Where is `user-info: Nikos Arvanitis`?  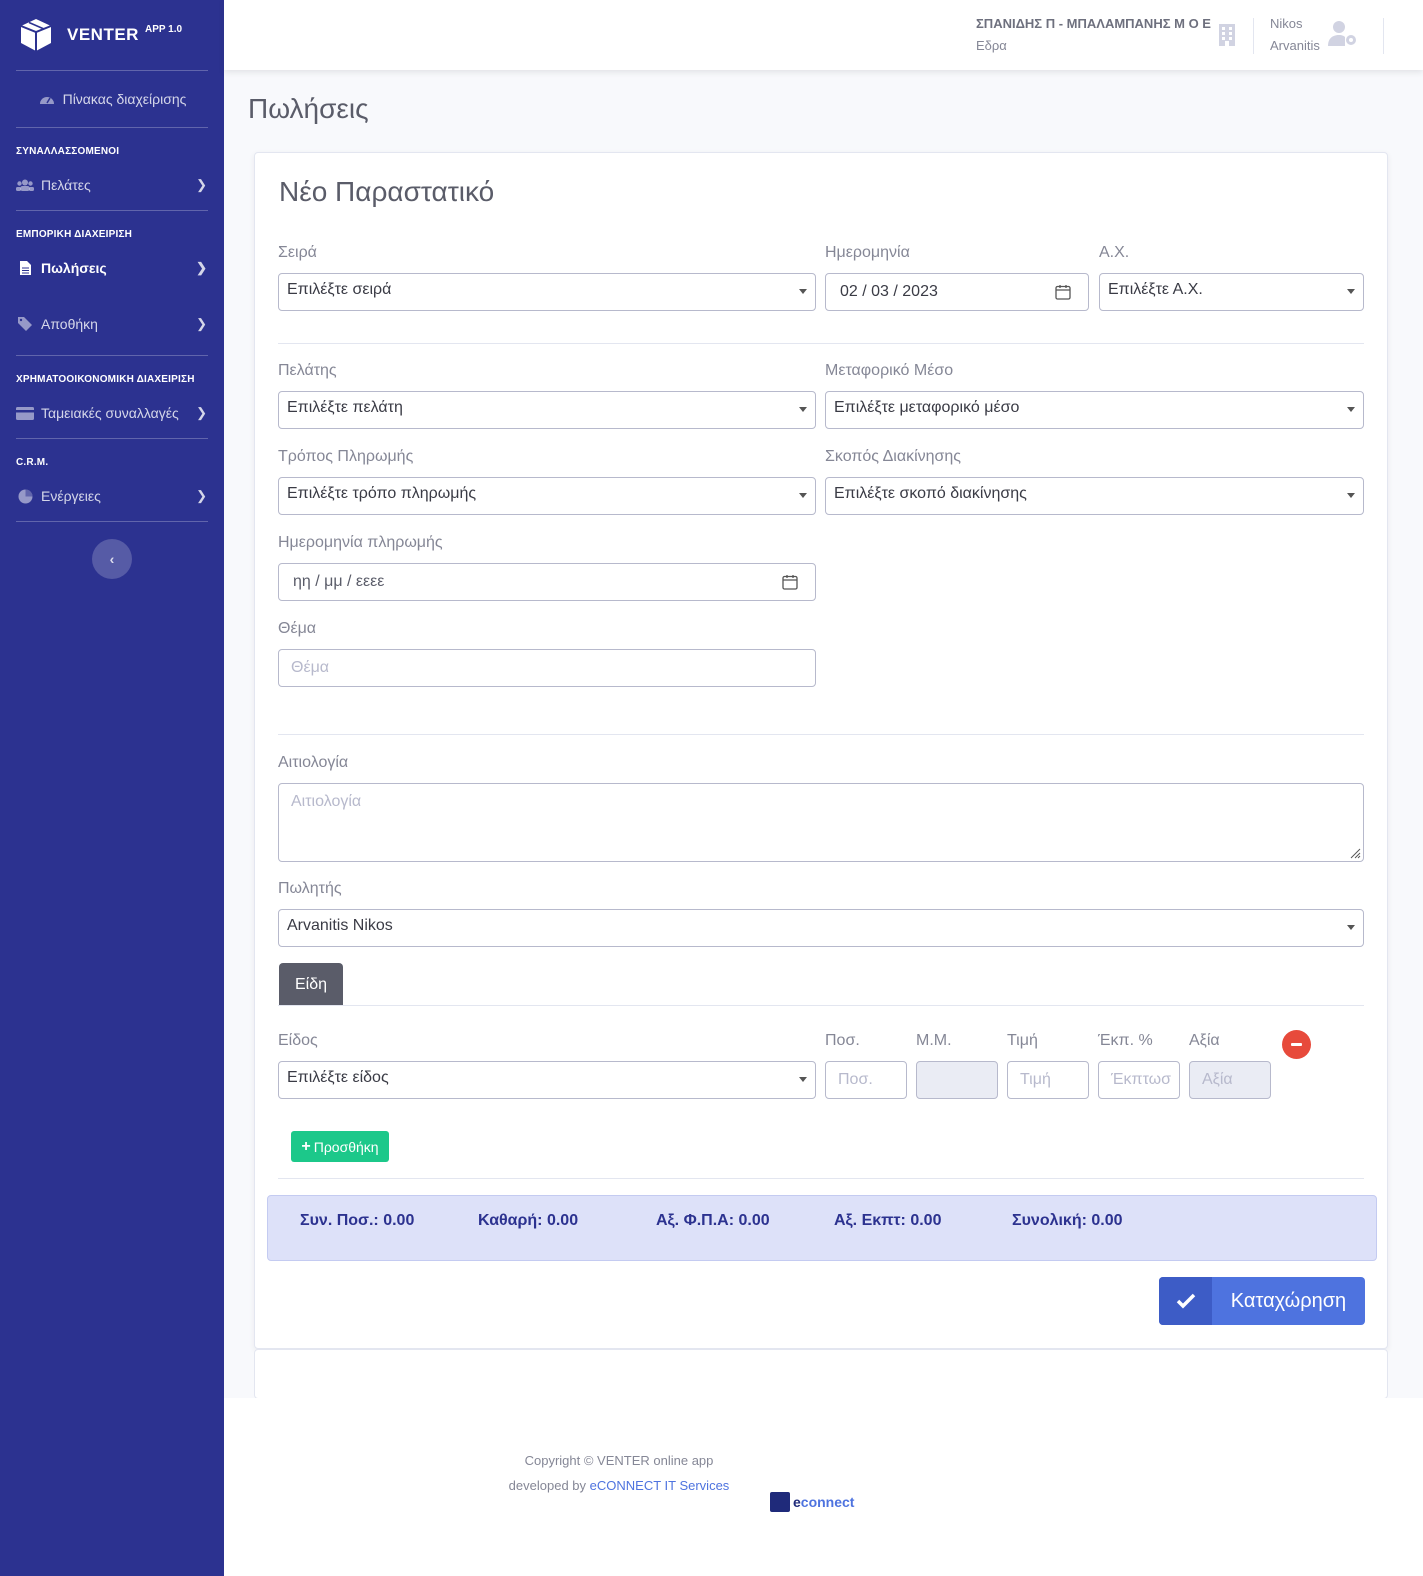
user-info: Nikos Arvanitis is located at coordinates (1295, 34).